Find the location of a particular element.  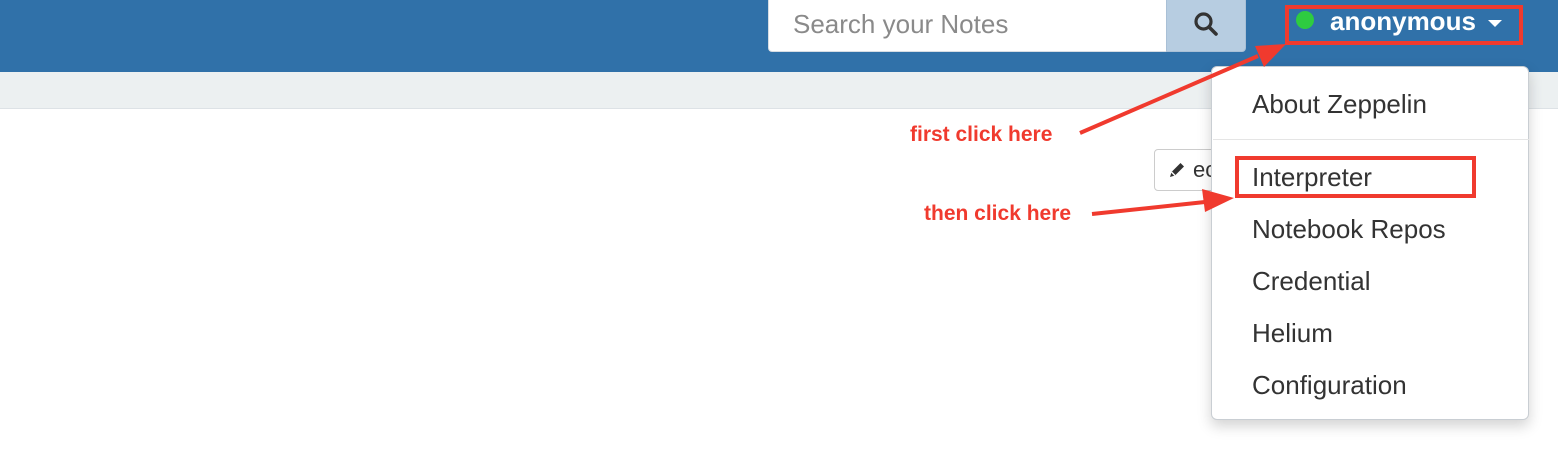

menu-item-notebook-repos: Notebook Repos is located at coordinates (1349, 229).